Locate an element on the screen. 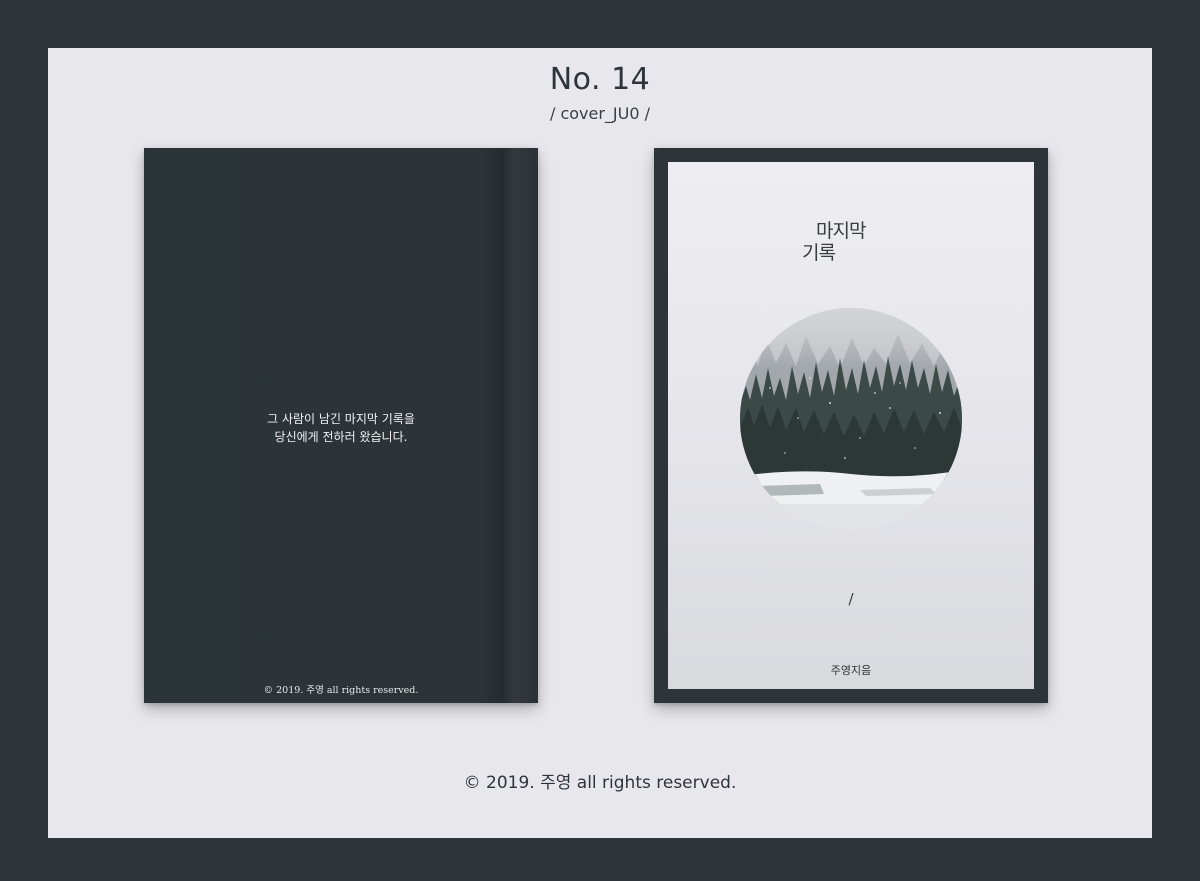 This screenshot has height=881, width=1200. book-title: 마지막 기록 is located at coordinates (851, 246).